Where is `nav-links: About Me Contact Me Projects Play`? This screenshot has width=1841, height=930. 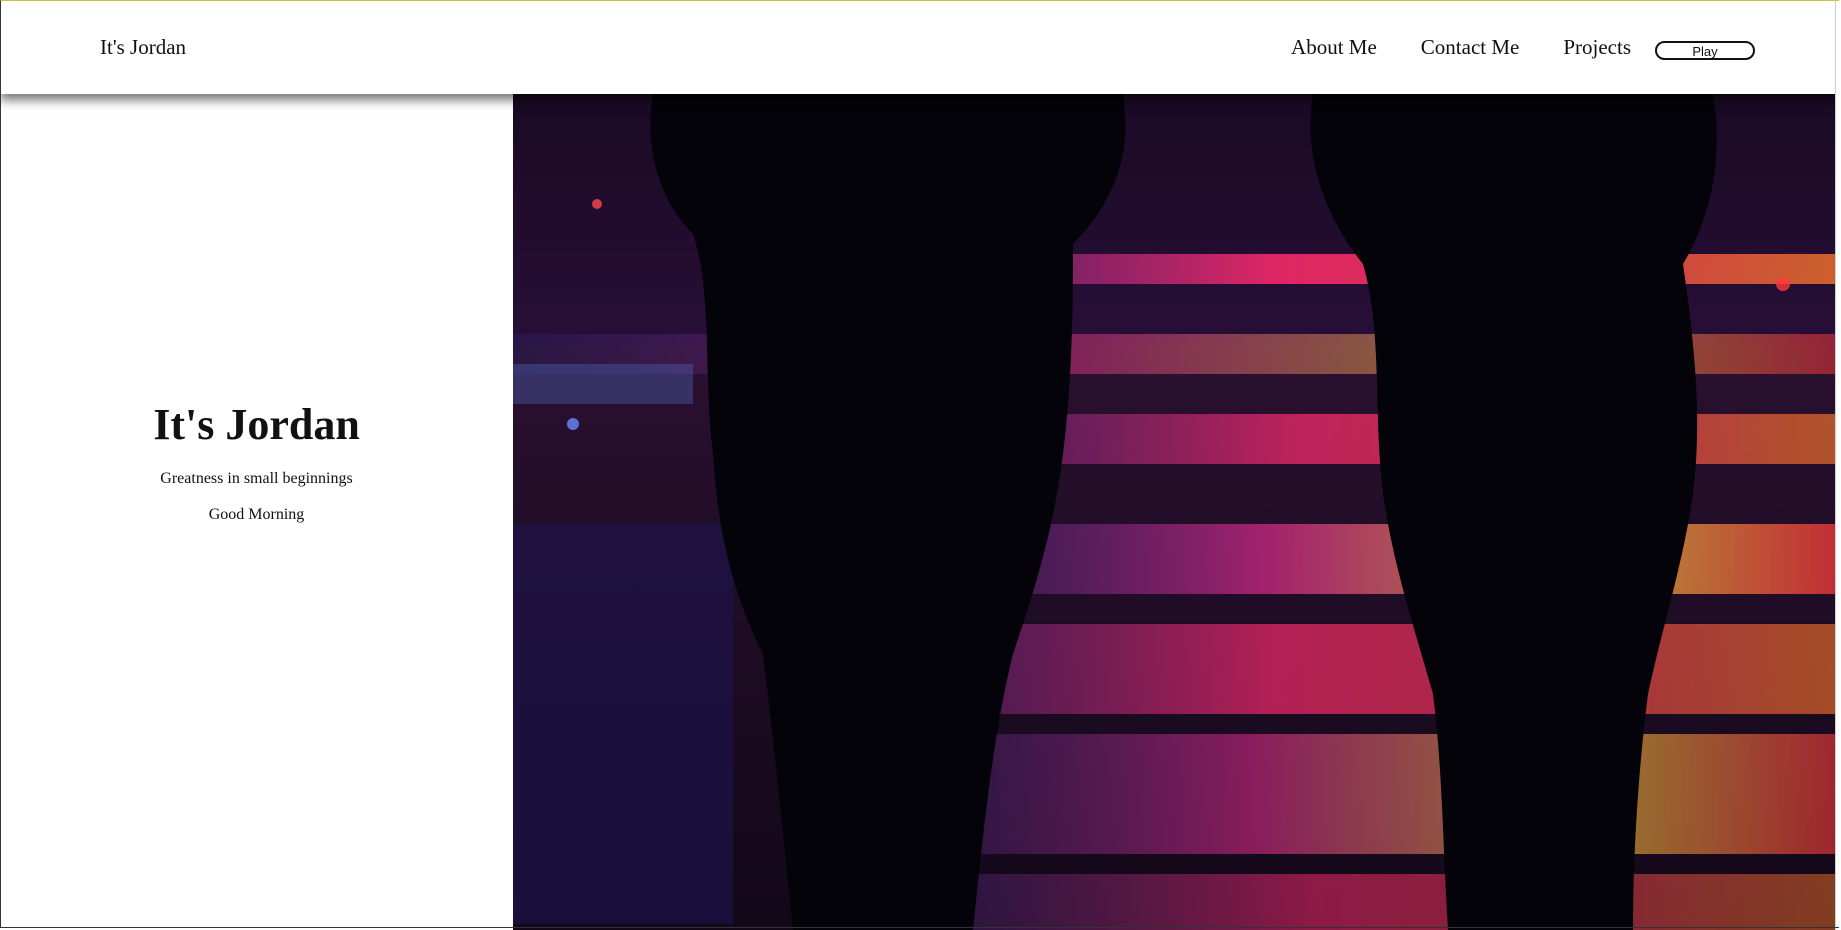
nav-links: About Me Contact Me Projects Play is located at coordinates (1501, 47).